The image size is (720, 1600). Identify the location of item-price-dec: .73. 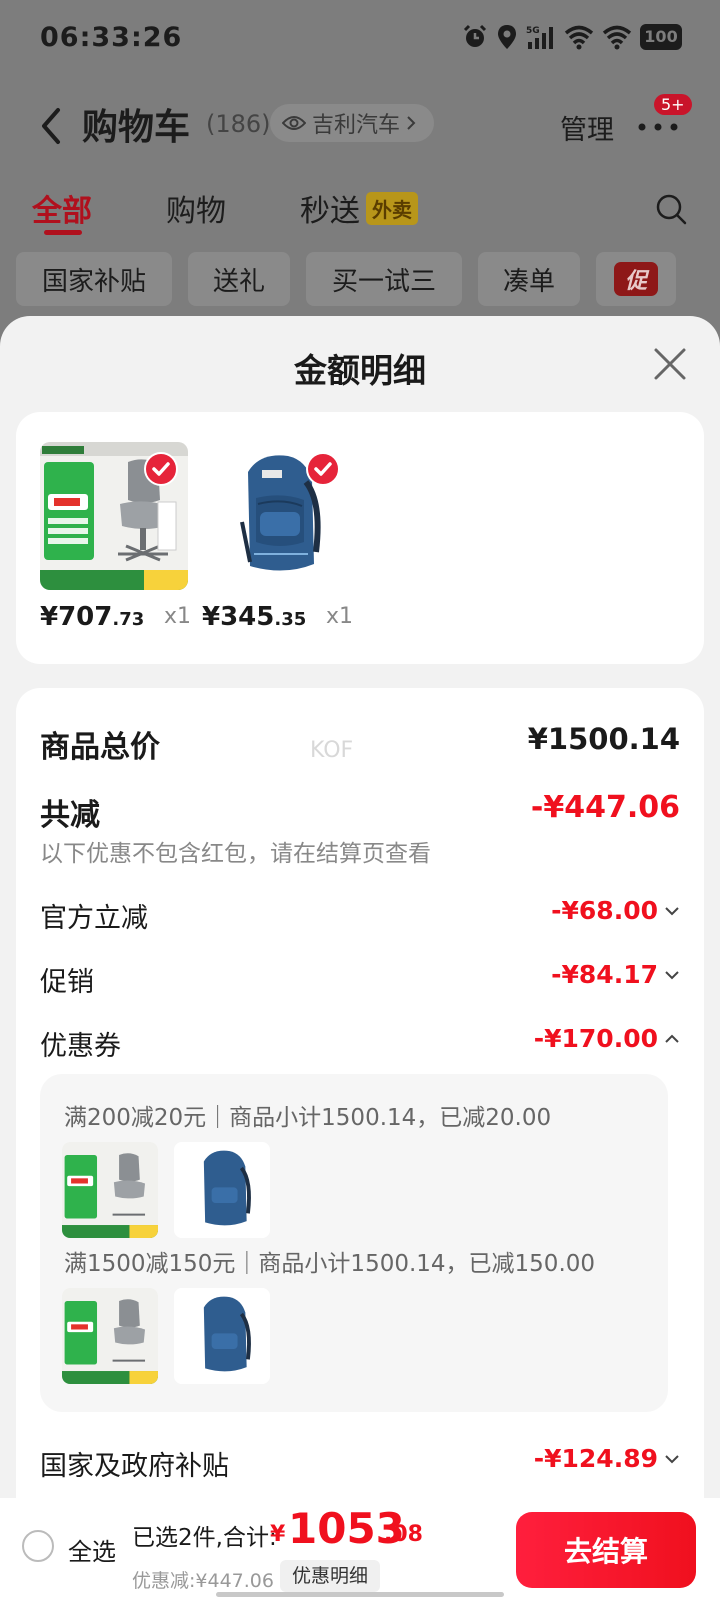
(128, 619).